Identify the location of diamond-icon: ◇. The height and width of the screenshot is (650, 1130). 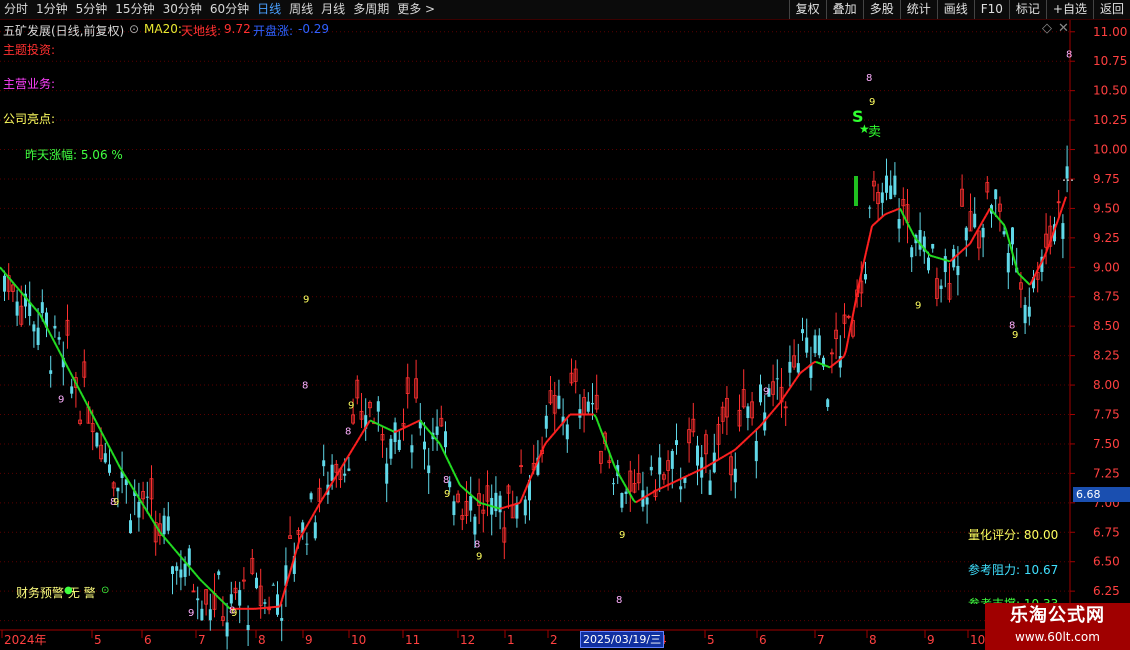
(1047, 28).